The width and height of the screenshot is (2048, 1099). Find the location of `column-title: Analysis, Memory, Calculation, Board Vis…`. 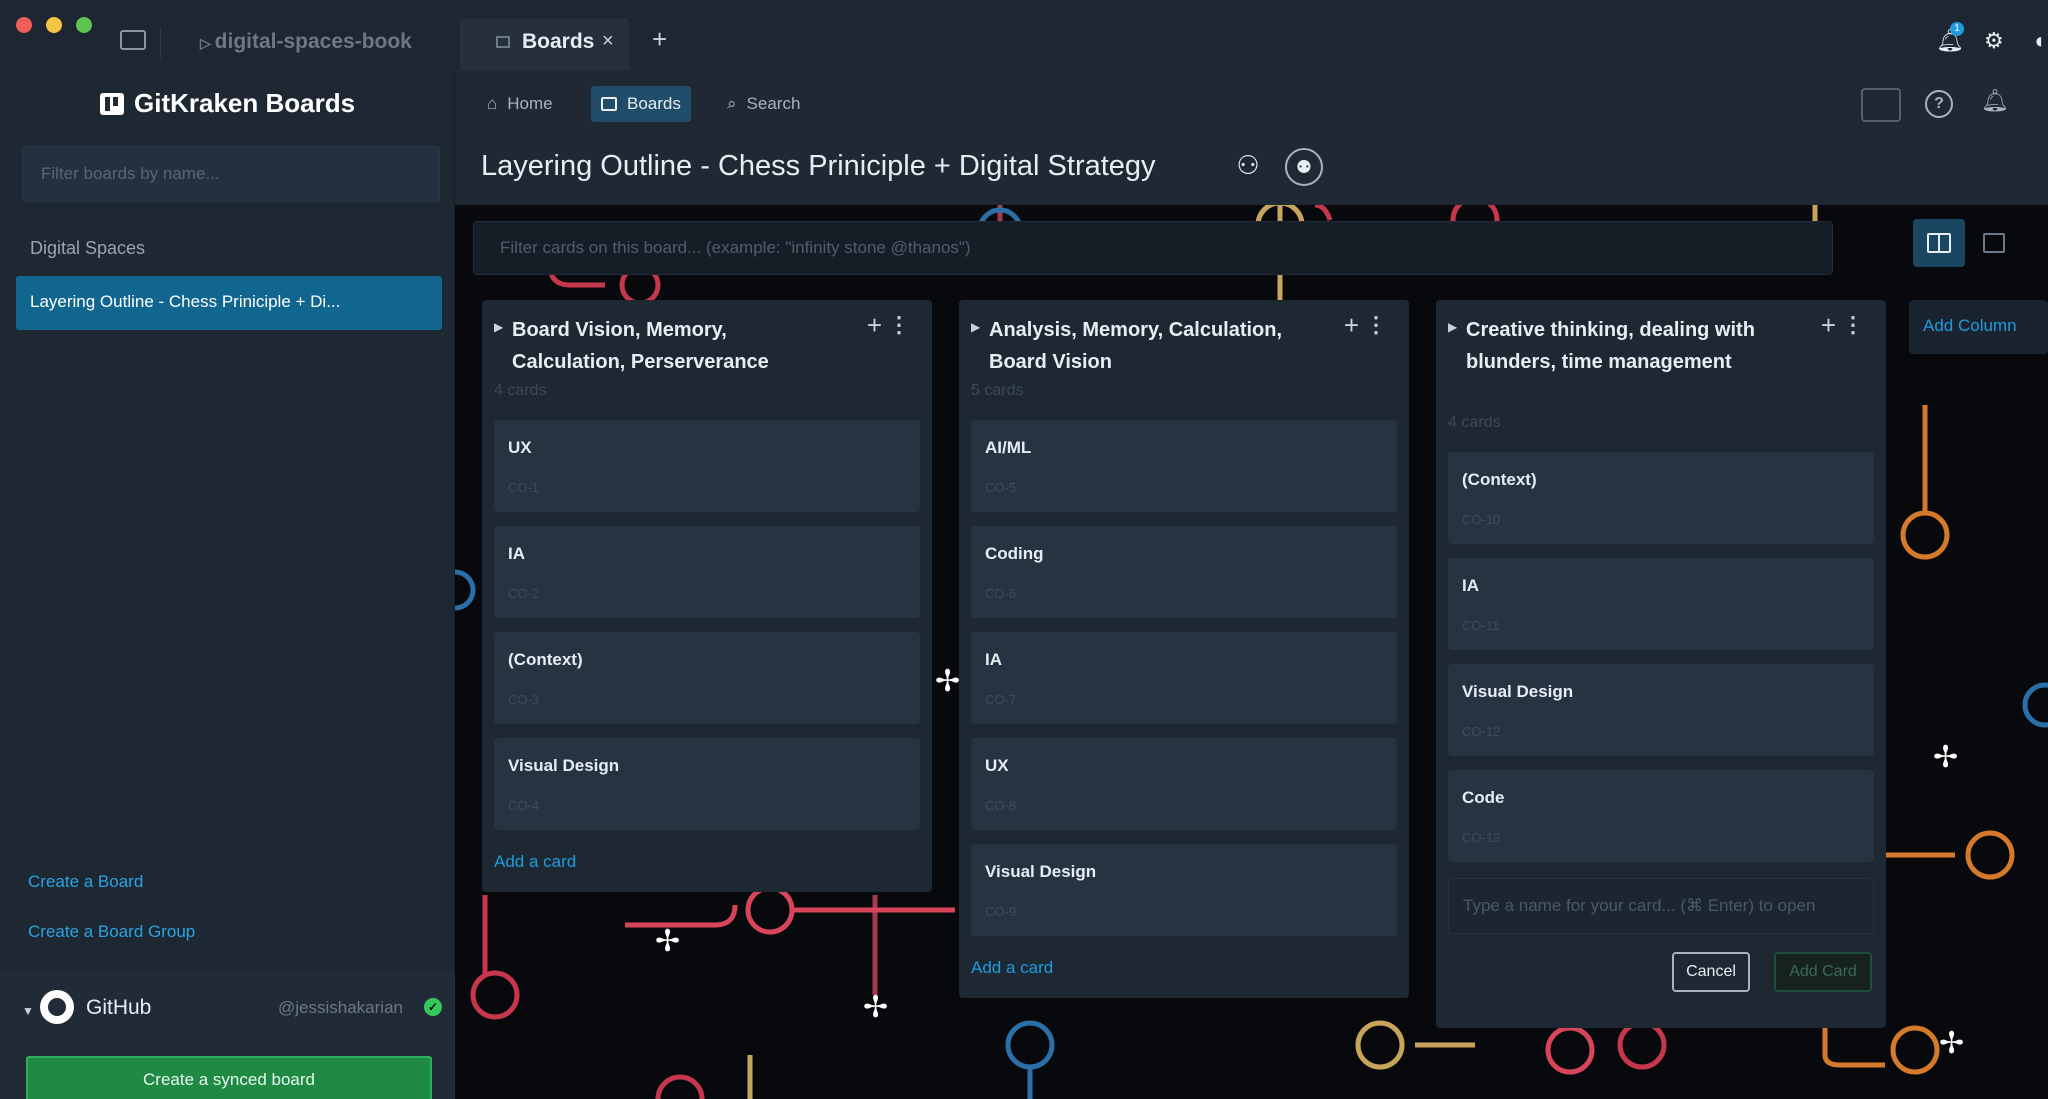

column-title: Analysis, Memory, Calculation, Board Vis… is located at coordinates (1154, 346).